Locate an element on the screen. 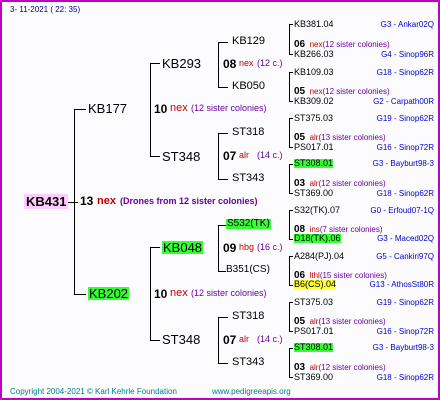 The width and height of the screenshot is (440, 400). gen4-label-4: KB309.02 is located at coordinates (314, 101).